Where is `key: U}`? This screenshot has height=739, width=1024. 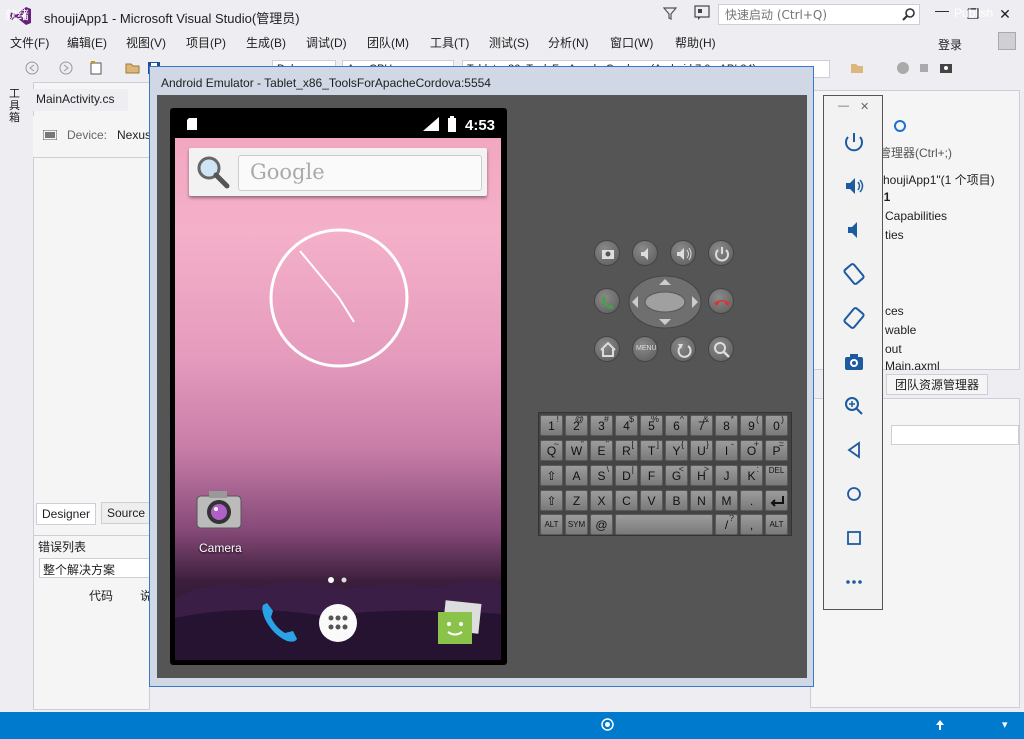 key: U} is located at coordinates (701, 450).